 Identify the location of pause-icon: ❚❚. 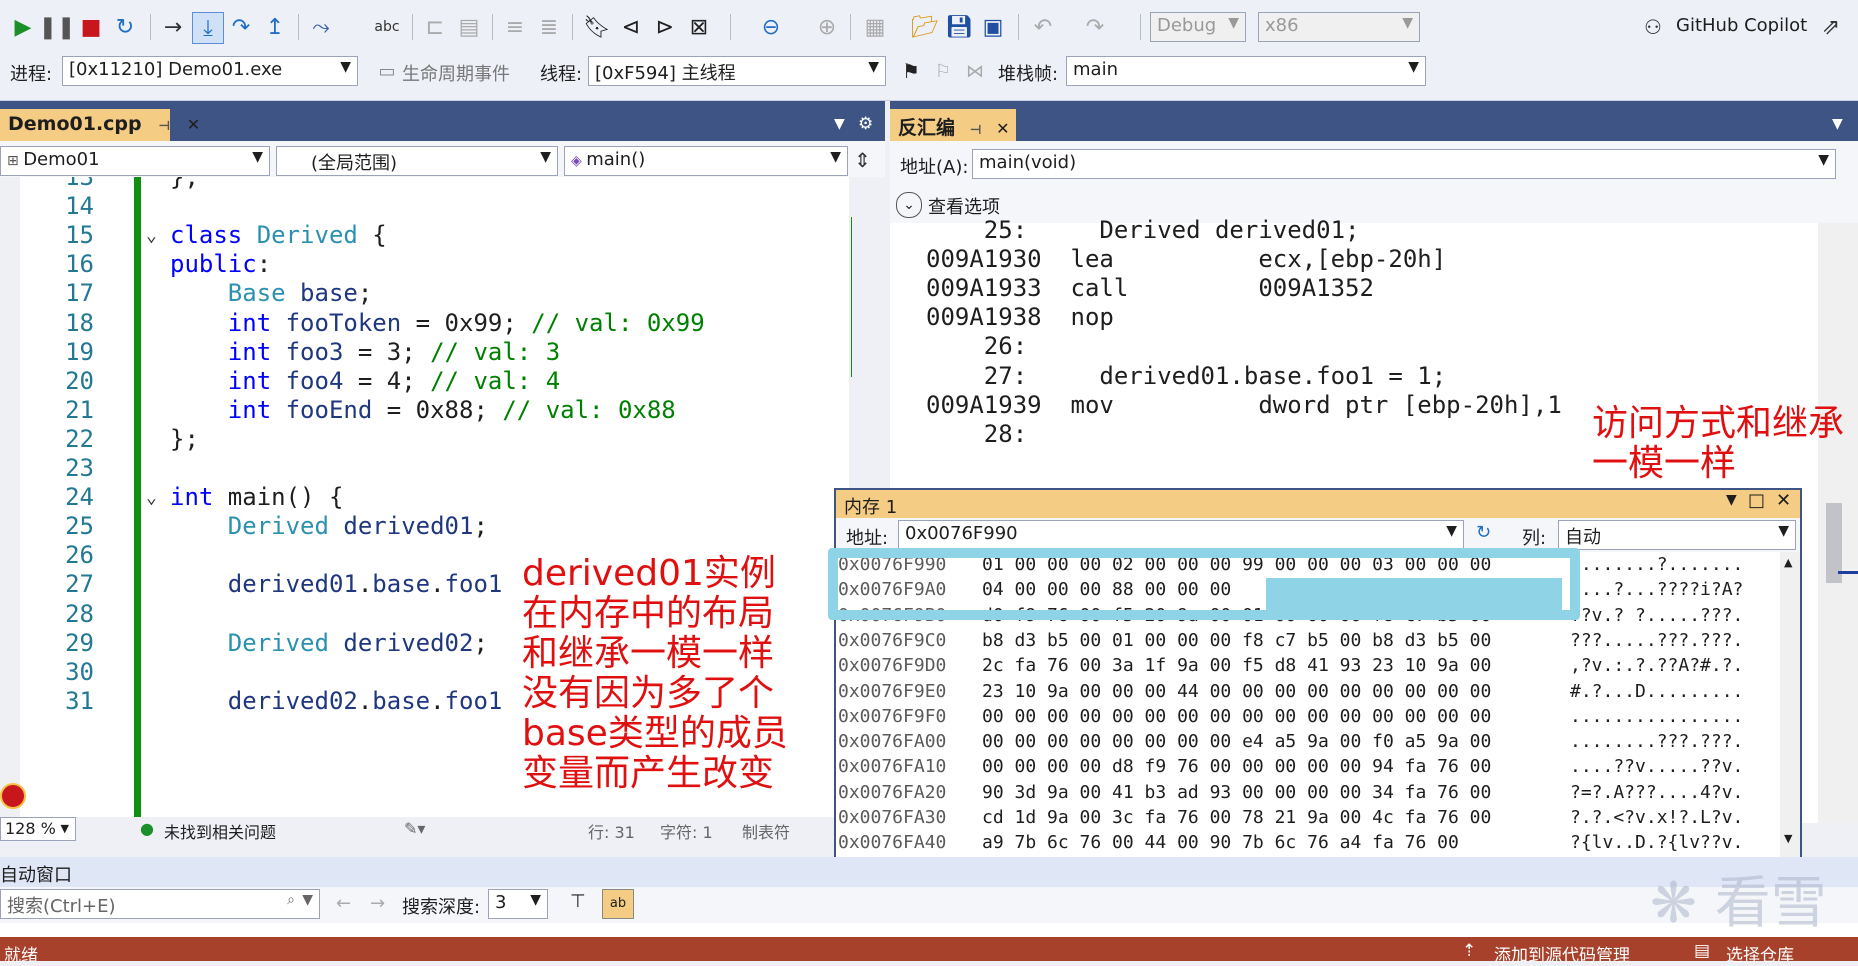
(57, 27).